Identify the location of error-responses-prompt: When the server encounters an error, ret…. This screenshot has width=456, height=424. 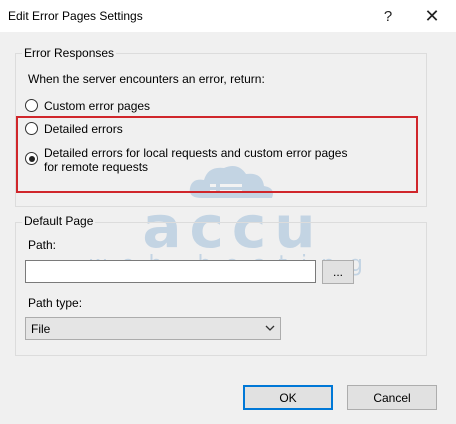
(146, 79).